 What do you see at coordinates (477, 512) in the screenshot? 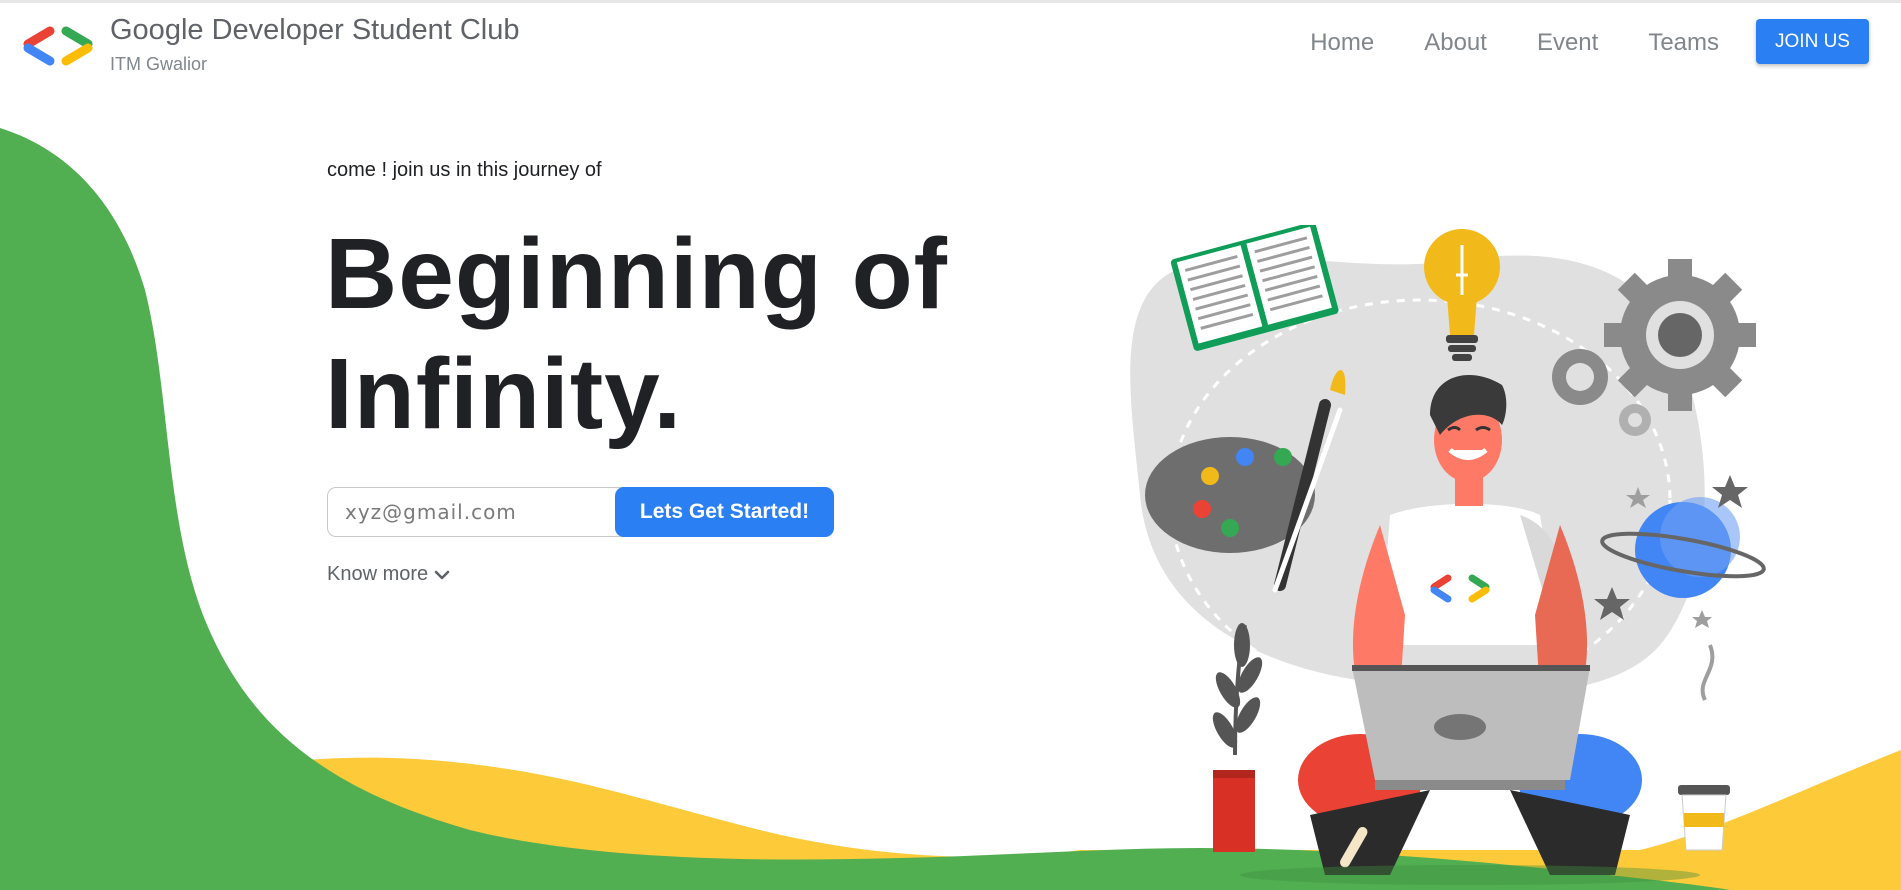
I see `email-input` at bounding box center [477, 512].